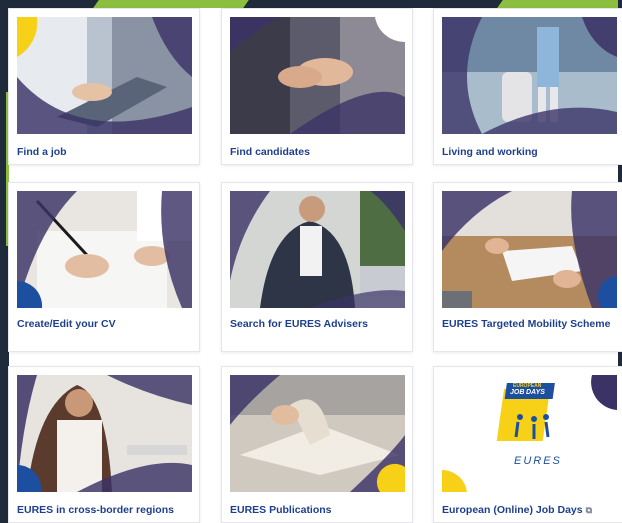 Image resolution: width=622 pixels, height=523 pixels. What do you see at coordinates (512, 510) in the screenshot?
I see `card-label-text: European (Online) Job Days` at bounding box center [512, 510].